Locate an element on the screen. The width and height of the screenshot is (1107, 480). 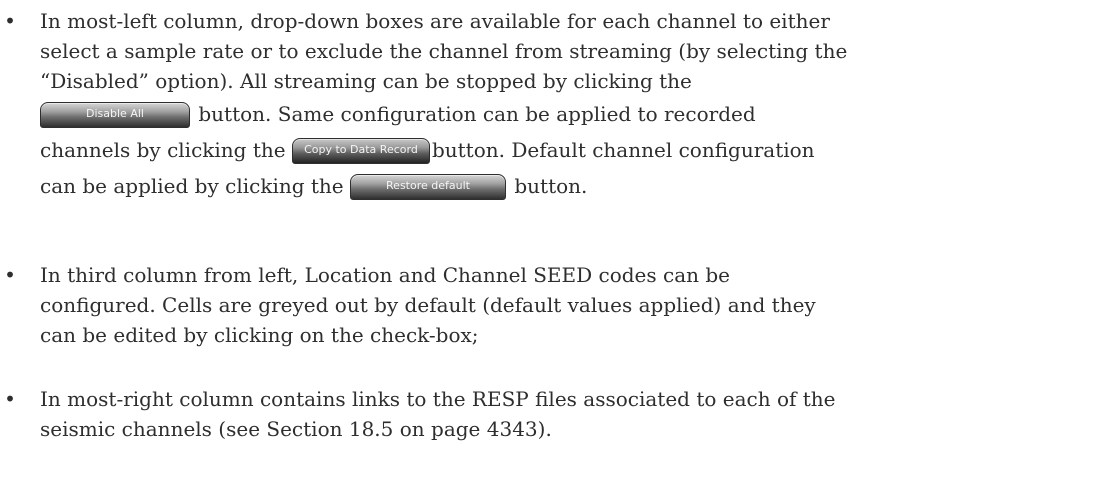
text-fragment: button. Default channel configuration is located at coordinates (623, 150).